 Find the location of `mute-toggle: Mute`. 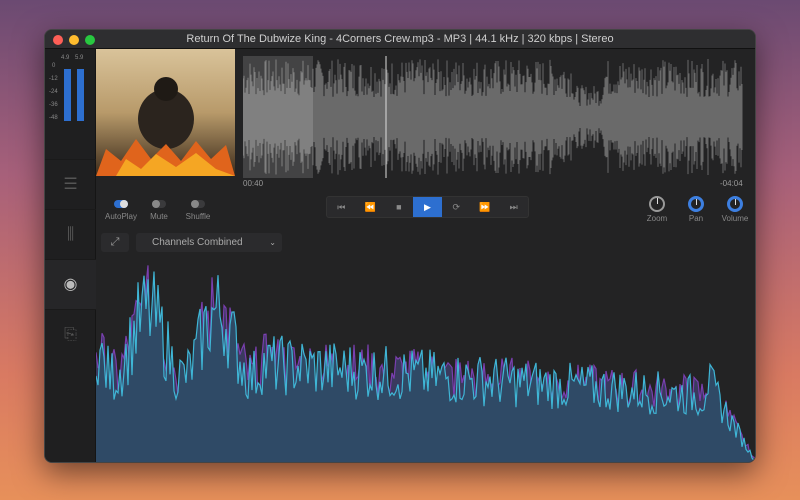

mute-toggle: Mute is located at coordinates (159, 210).